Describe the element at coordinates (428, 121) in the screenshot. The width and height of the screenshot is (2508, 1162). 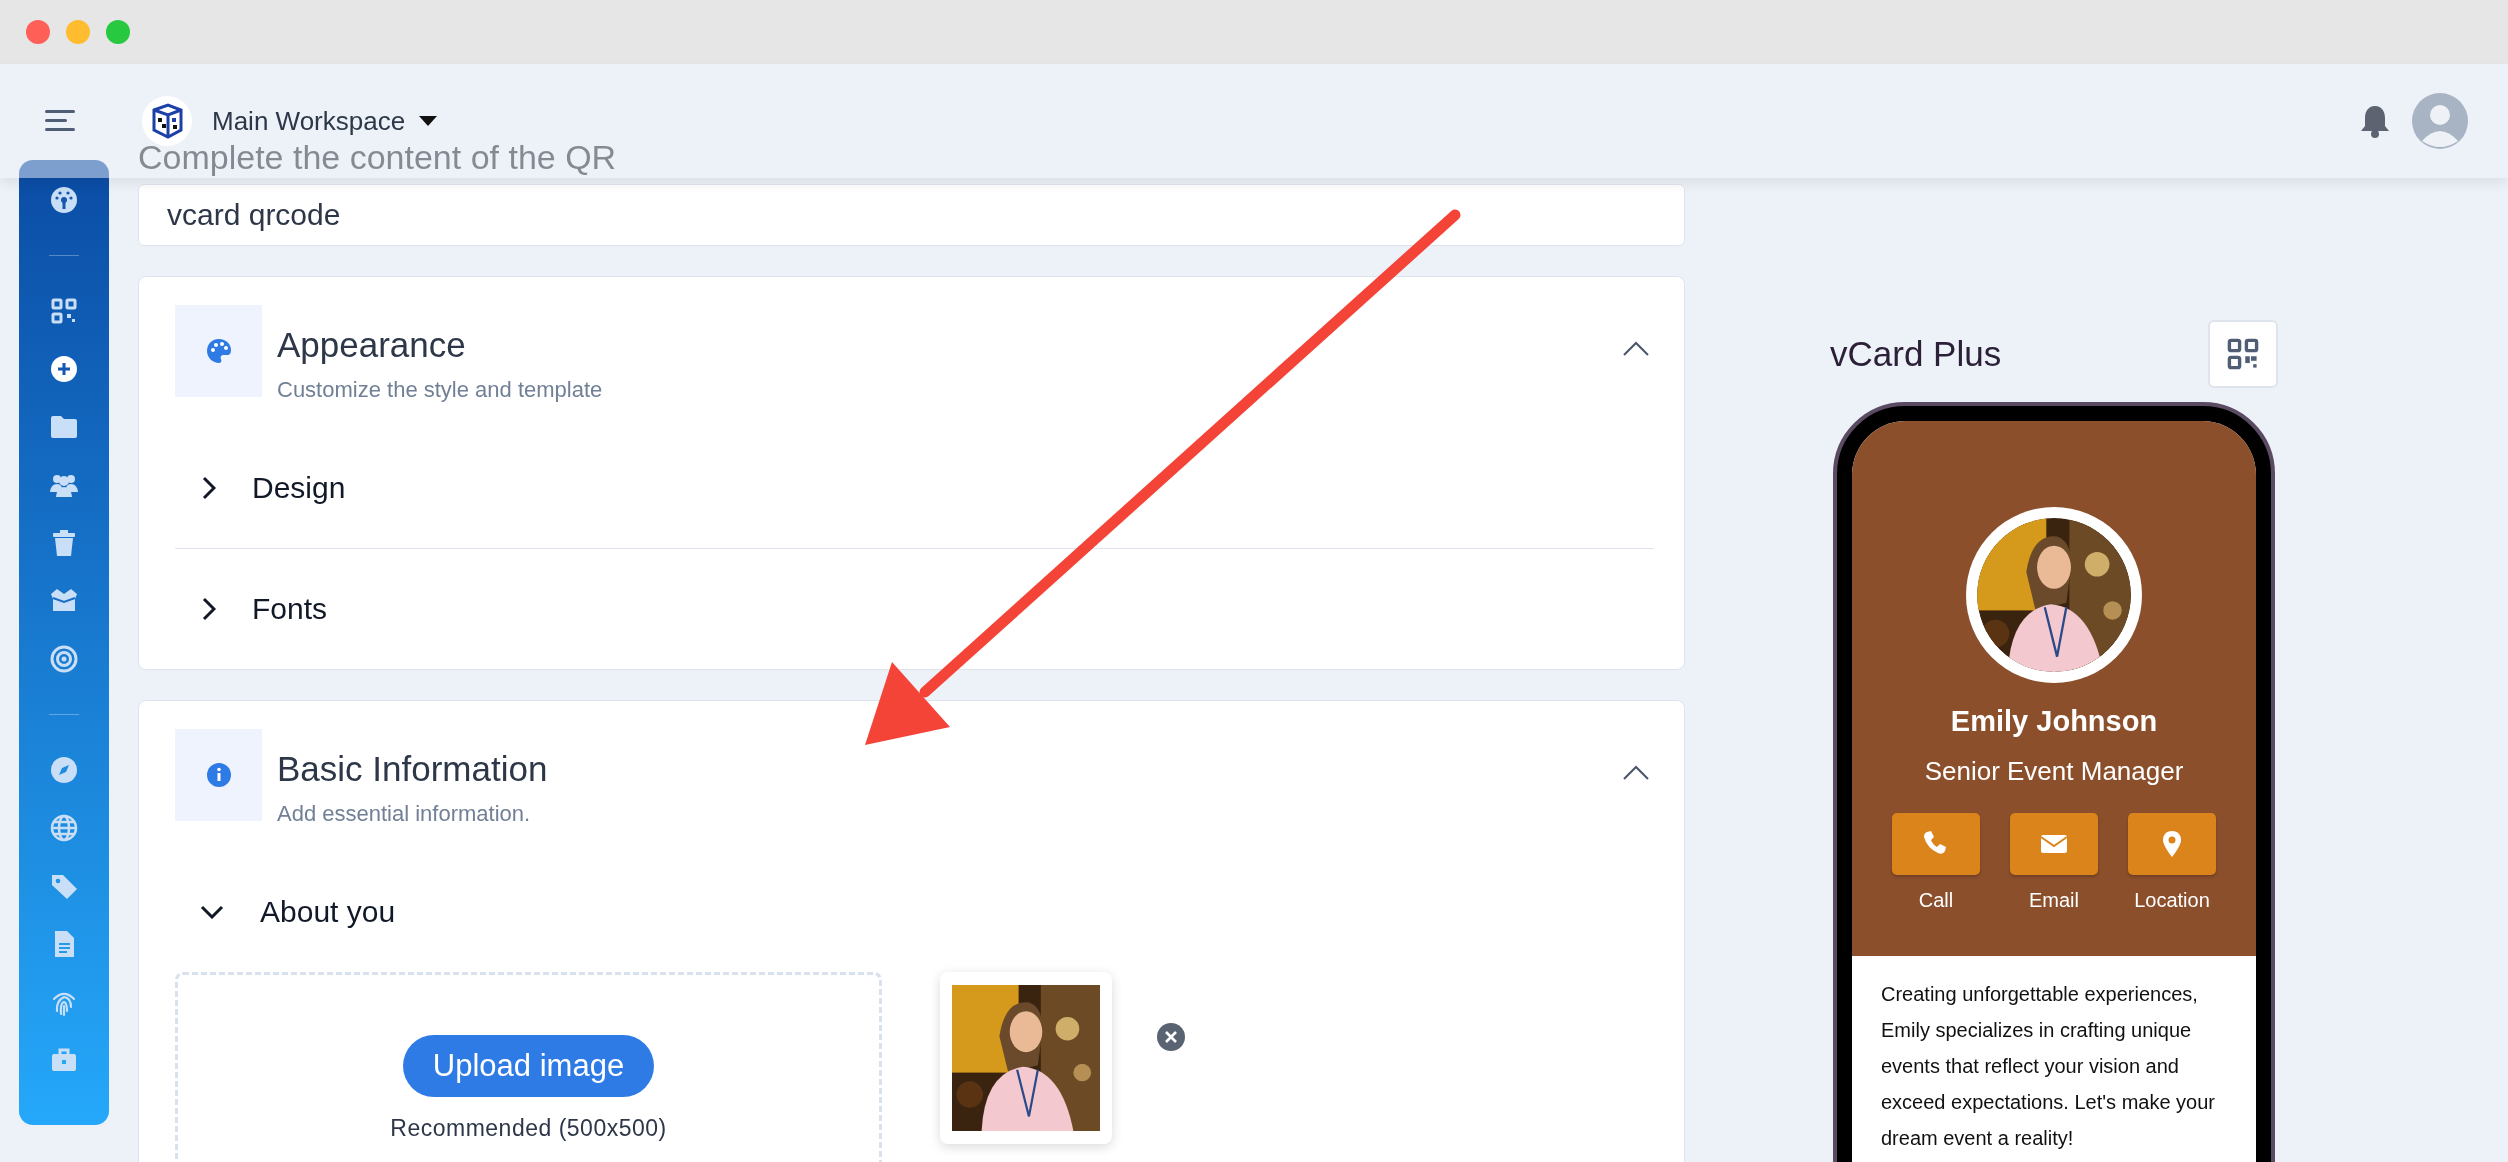
I see `caret-icon` at that location.